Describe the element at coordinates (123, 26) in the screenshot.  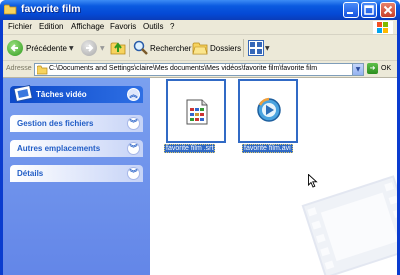
I see `menu-favoris: Favoris` at that location.